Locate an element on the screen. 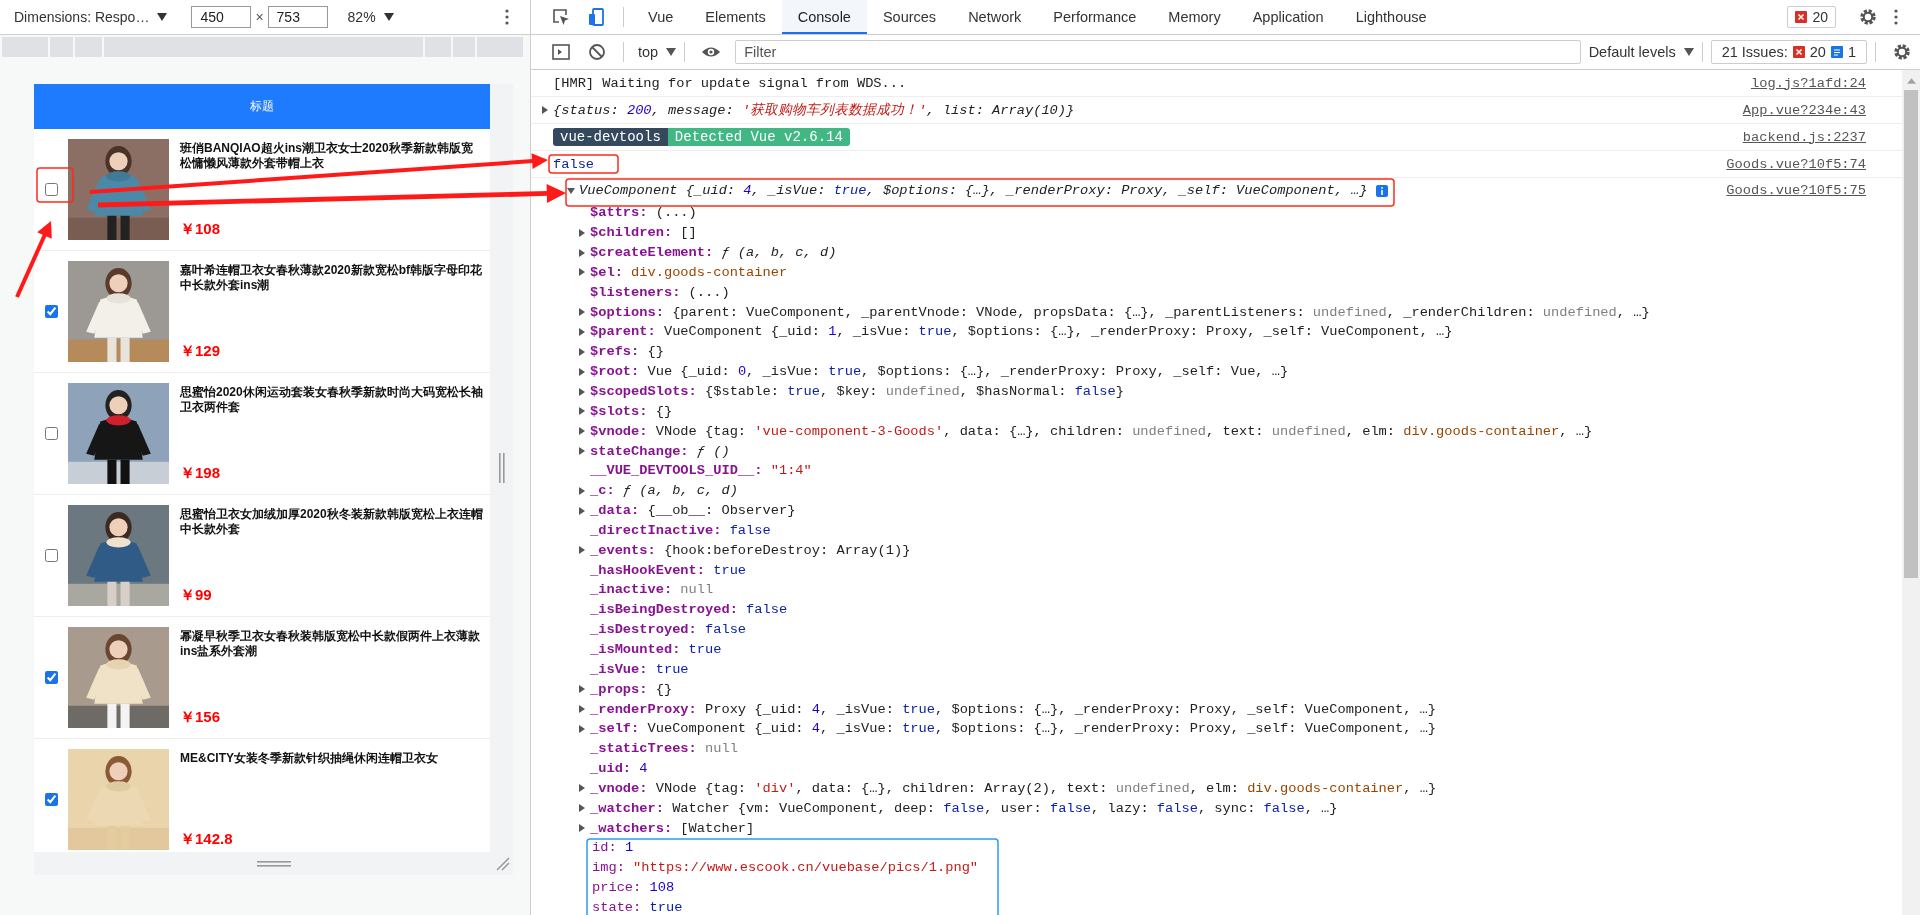  panel-tab: Console is located at coordinates (824, 17).